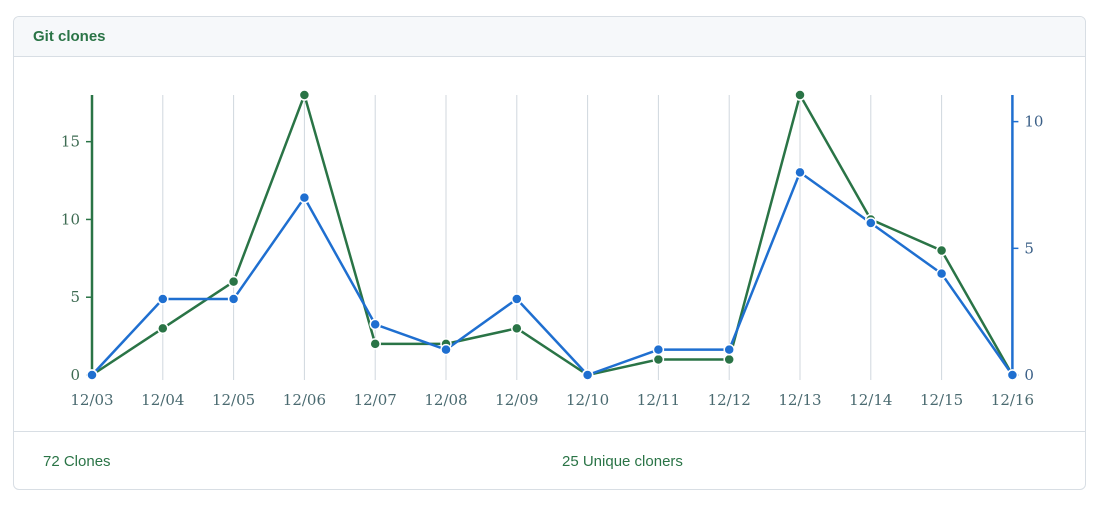  Describe the element at coordinates (516, 400) in the screenshot. I see `x-tick-label: 12/09` at that location.